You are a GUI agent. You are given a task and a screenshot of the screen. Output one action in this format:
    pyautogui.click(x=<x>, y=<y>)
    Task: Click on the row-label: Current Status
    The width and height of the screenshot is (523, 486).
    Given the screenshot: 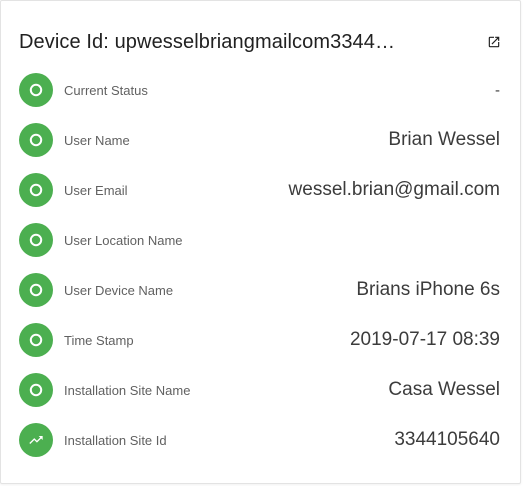 What is the action you would take?
    pyautogui.click(x=106, y=90)
    